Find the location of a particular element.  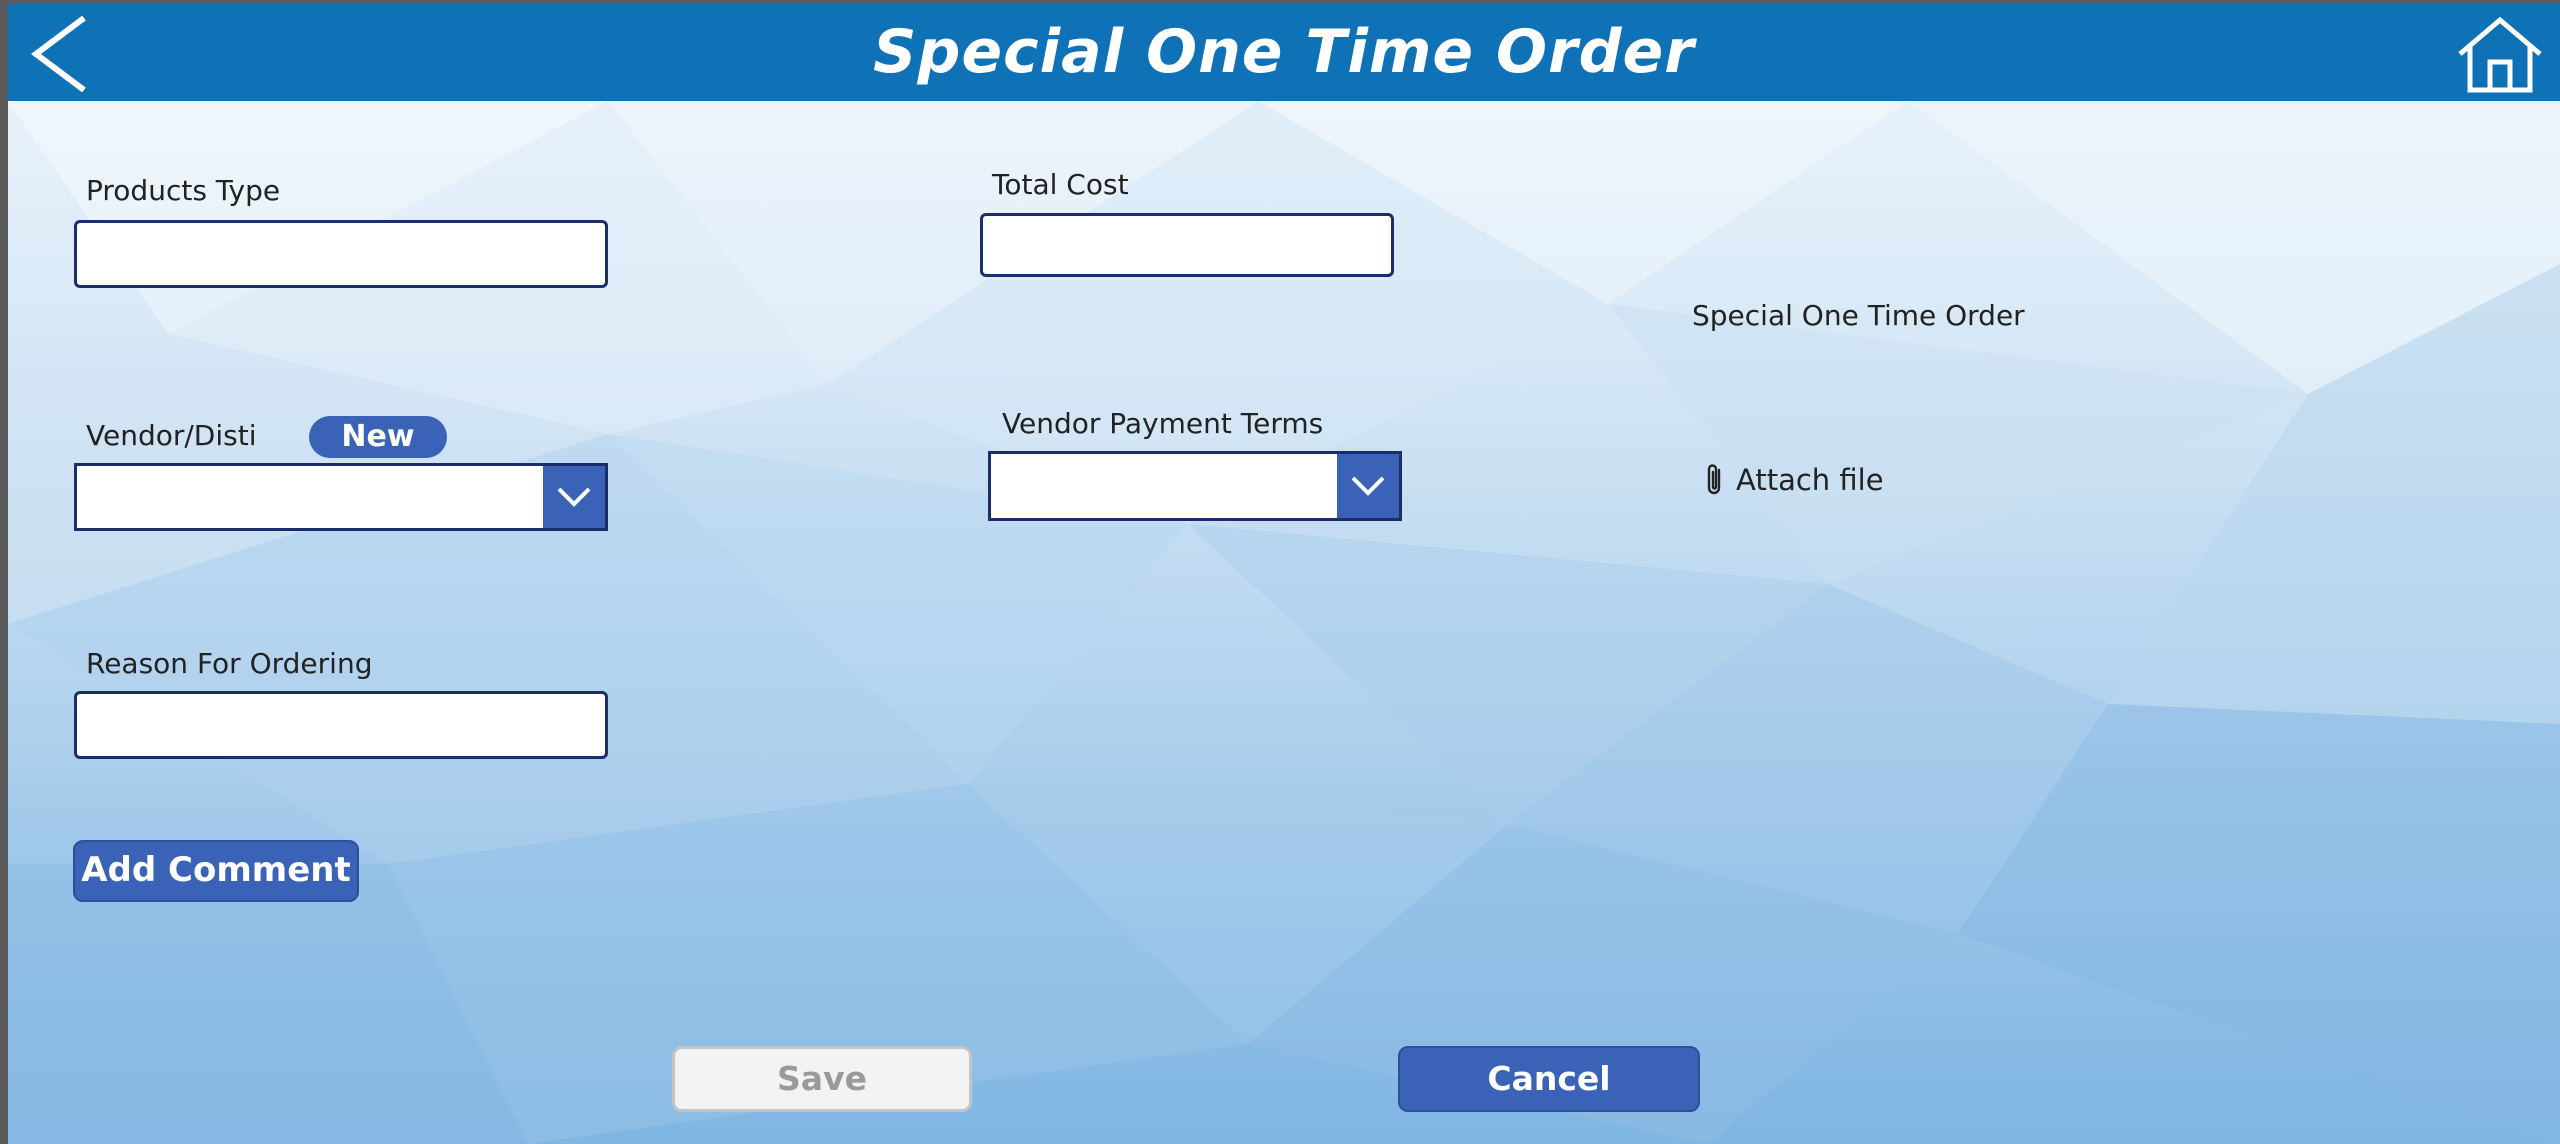

reason-input is located at coordinates (341, 725).